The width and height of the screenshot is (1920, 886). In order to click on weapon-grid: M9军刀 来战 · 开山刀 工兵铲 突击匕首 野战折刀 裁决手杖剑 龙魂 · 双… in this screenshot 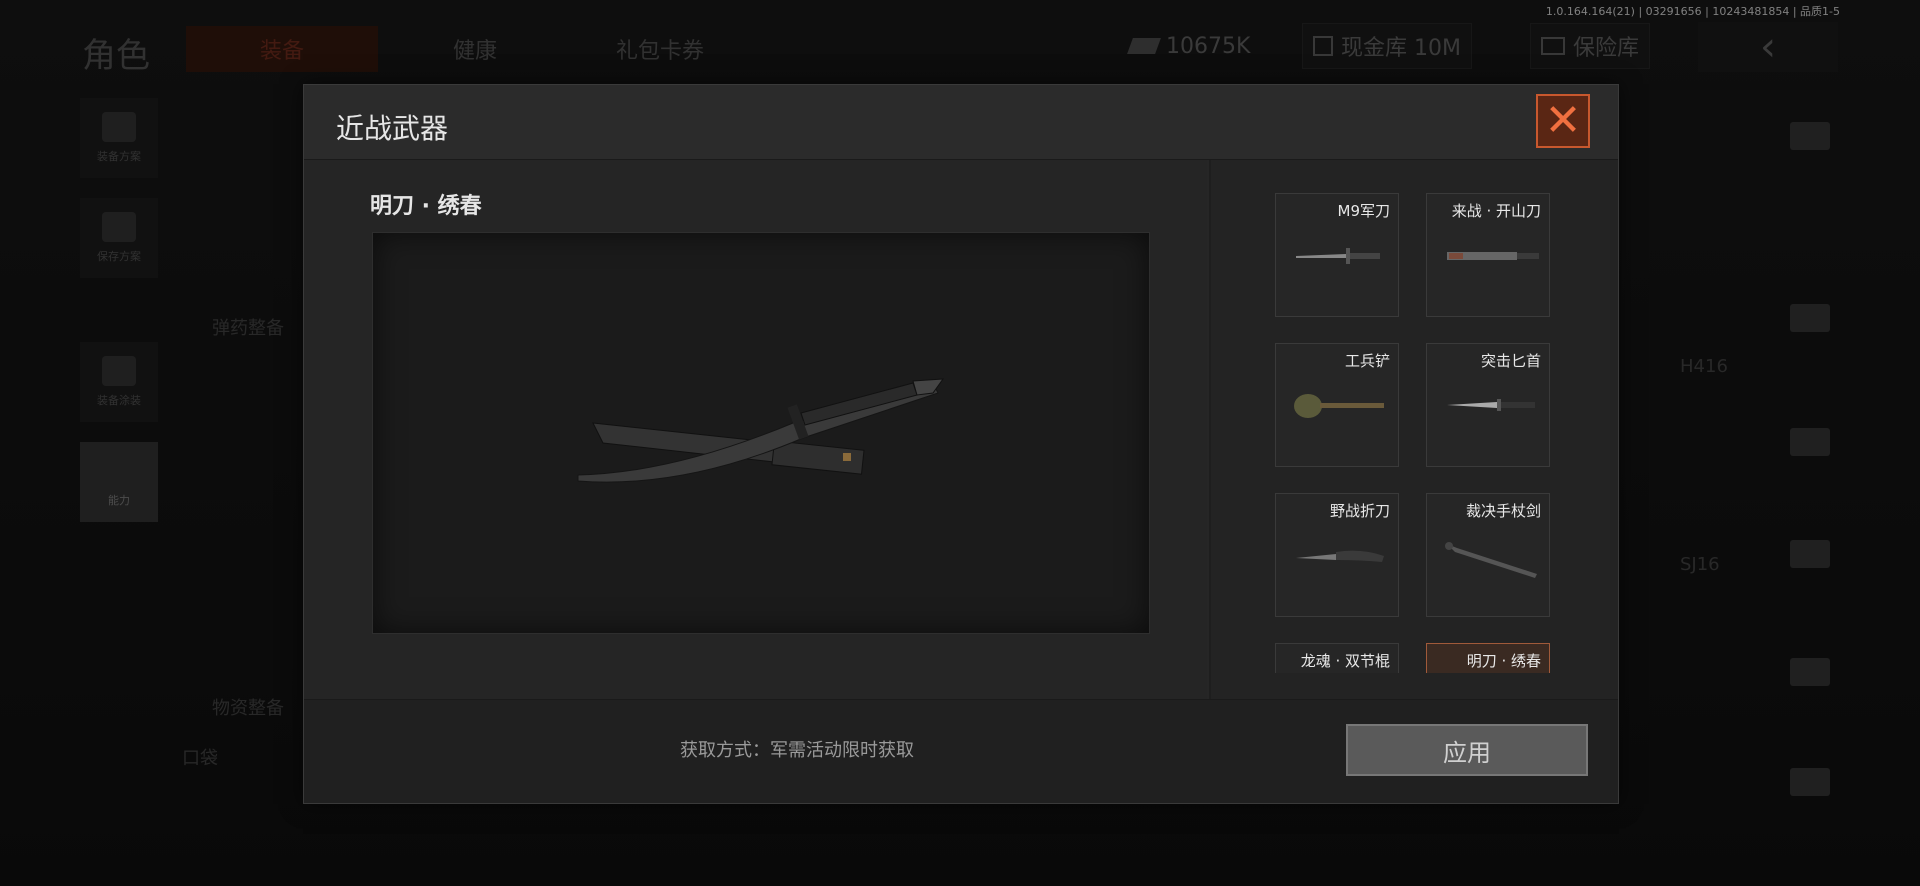, I will do `click(1415, 433)`.